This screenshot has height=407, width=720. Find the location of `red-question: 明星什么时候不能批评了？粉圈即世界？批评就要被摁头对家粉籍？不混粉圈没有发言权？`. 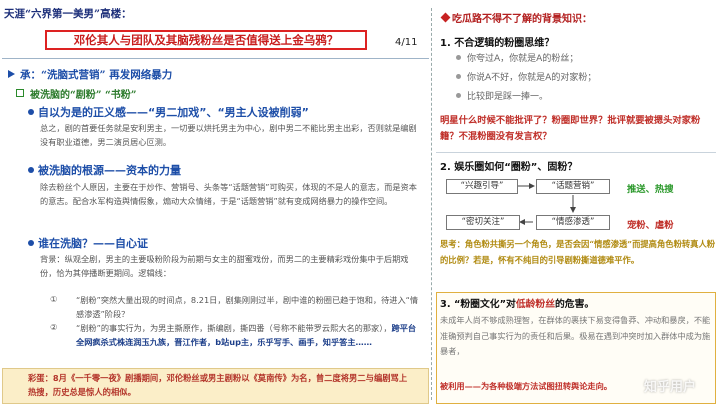

red-question: 明星什么时候不能批评了？粉圈即世界？批评就要被摁头对家粉籍？不混粉圈没有发言权？ is located at coordinates (570, 128).